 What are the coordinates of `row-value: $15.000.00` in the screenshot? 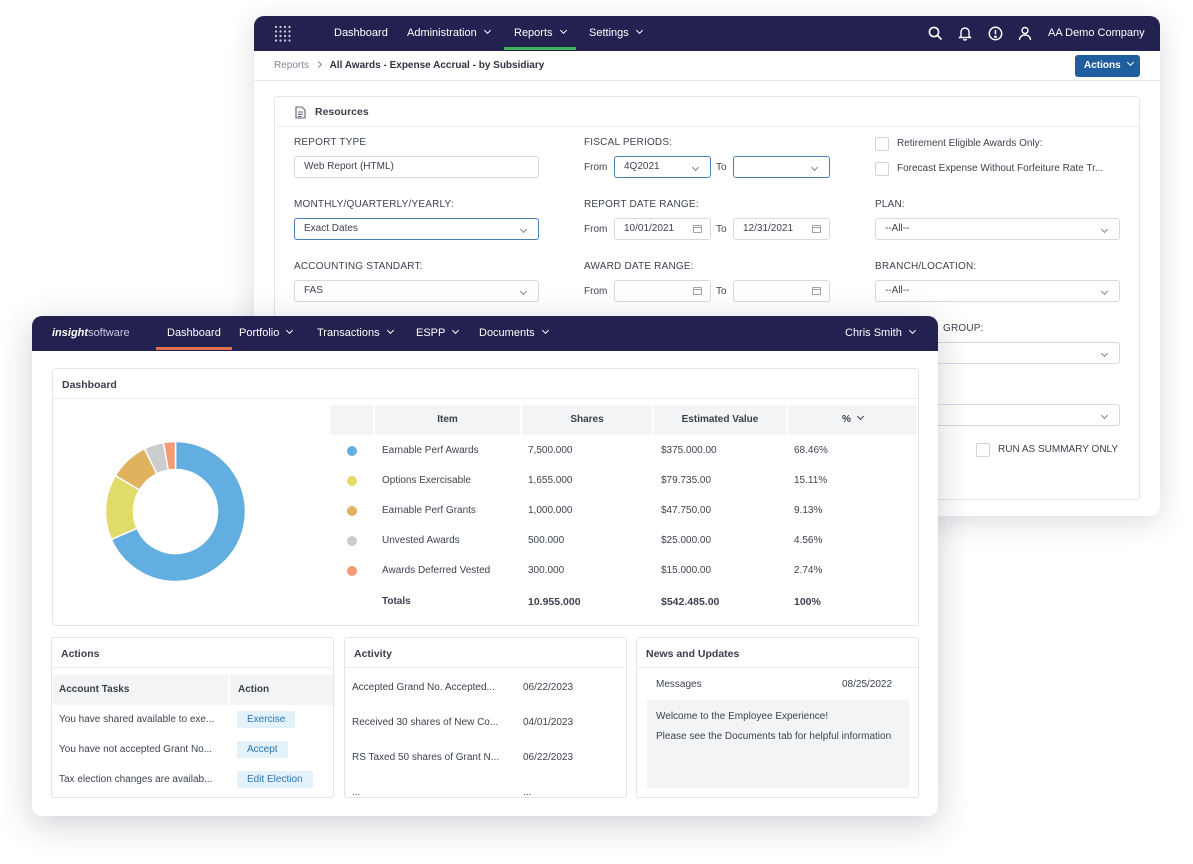 It's located at (686, 570).